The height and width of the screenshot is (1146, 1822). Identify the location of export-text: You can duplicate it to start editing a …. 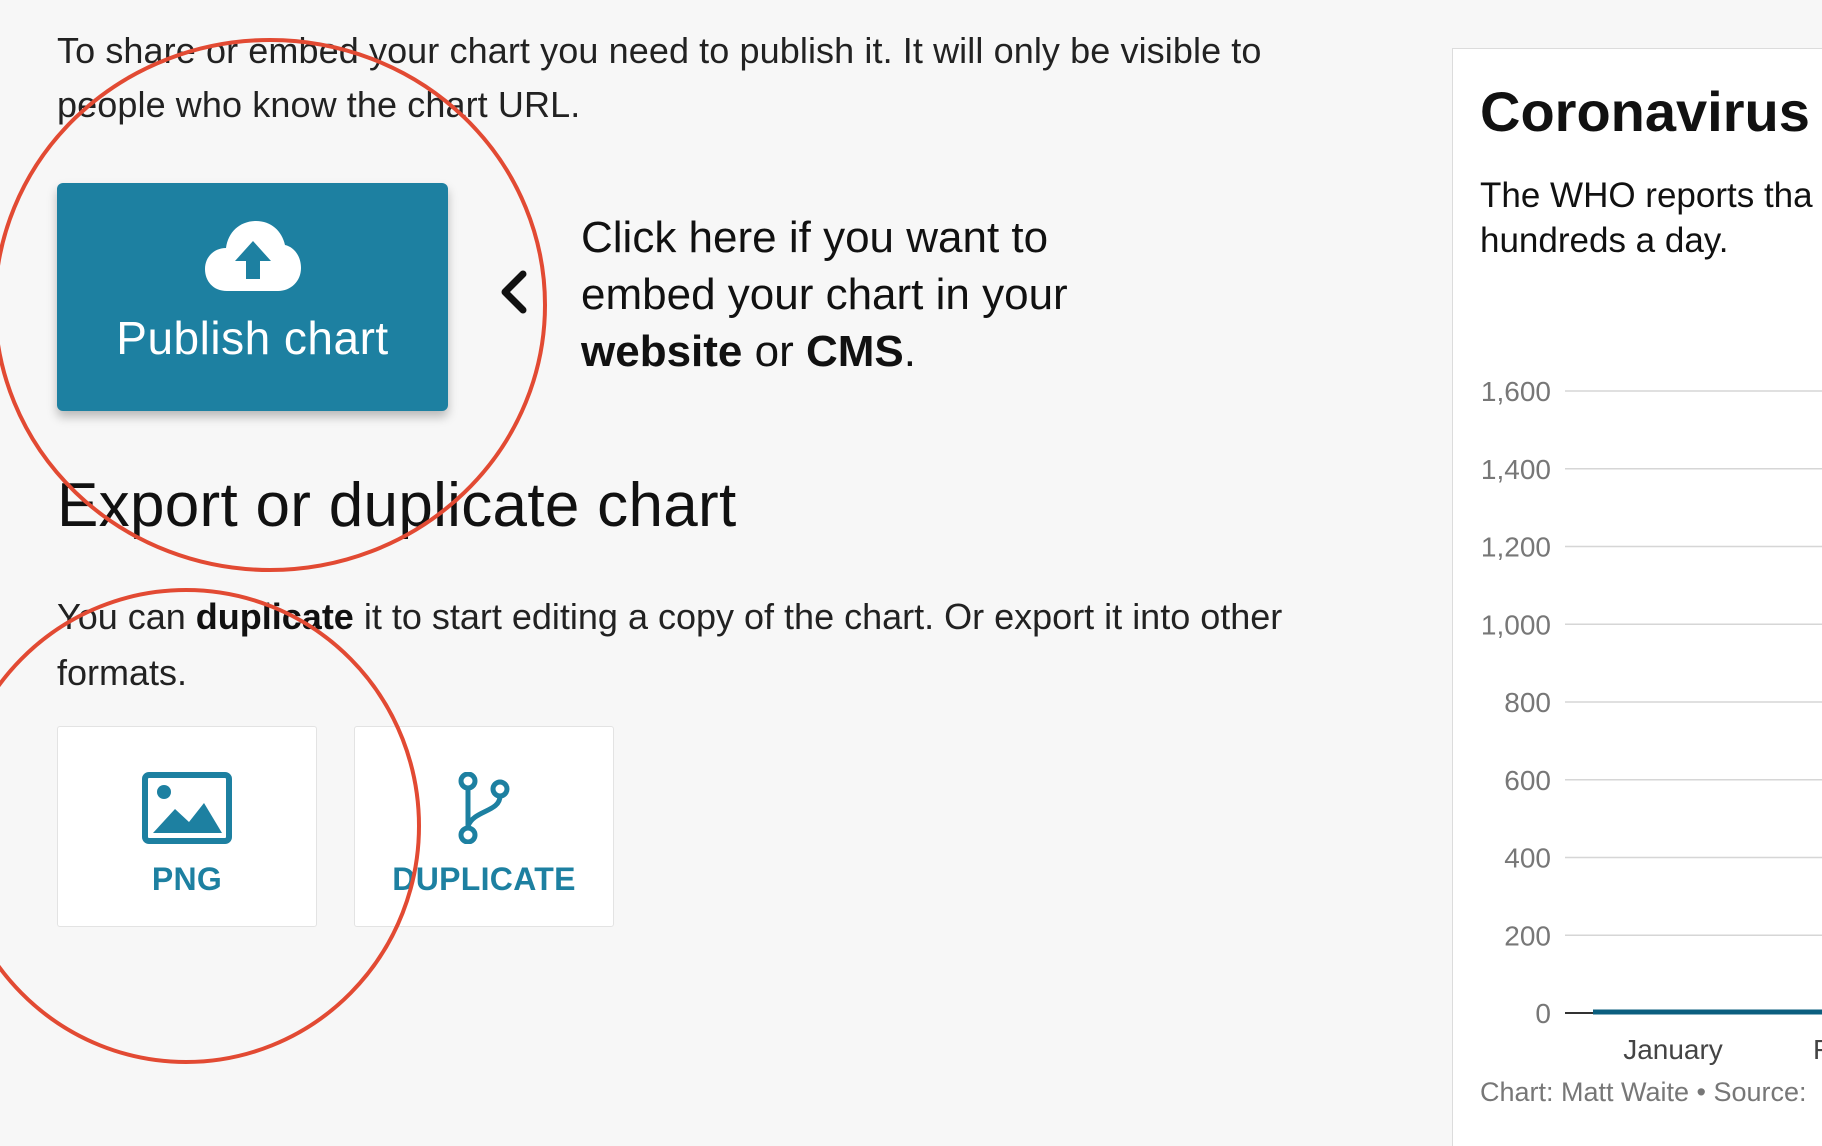
(687, 645).